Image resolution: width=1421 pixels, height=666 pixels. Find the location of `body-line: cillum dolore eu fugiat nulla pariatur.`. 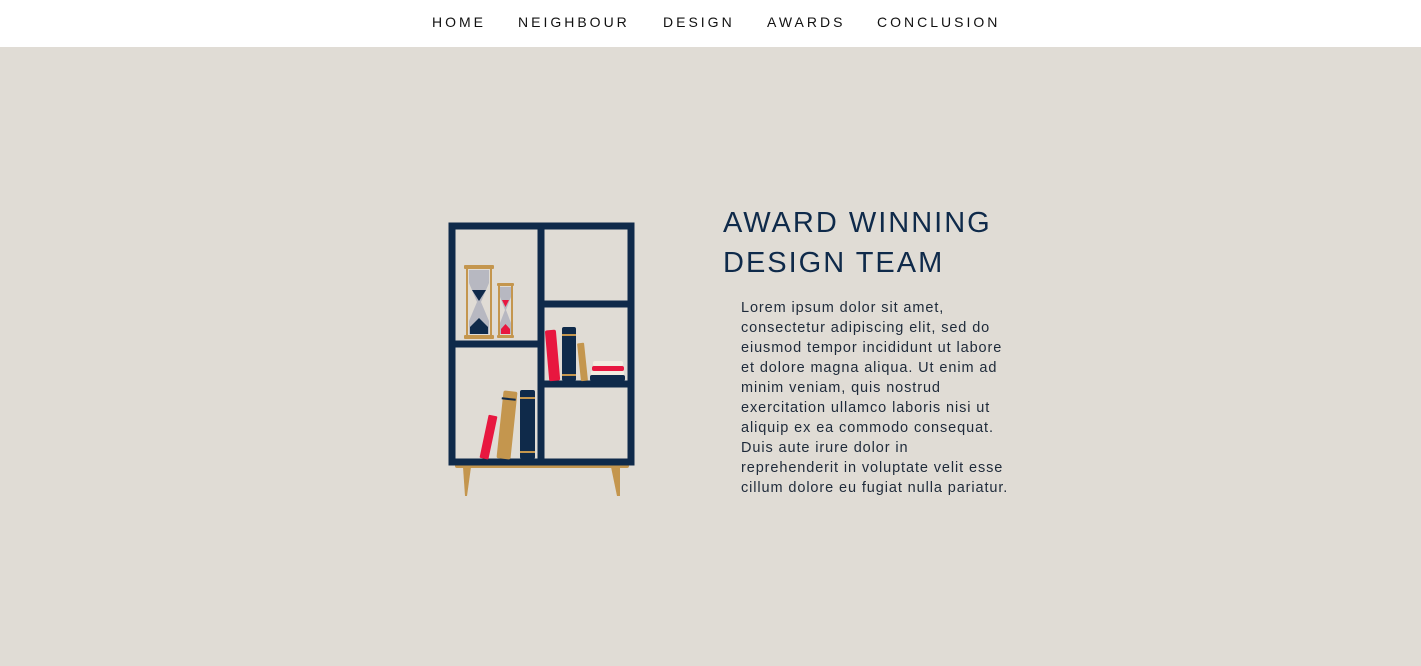

body-line: cillum dolore eu fugiat nulla pariatur. is located at coordinates (875, 488).